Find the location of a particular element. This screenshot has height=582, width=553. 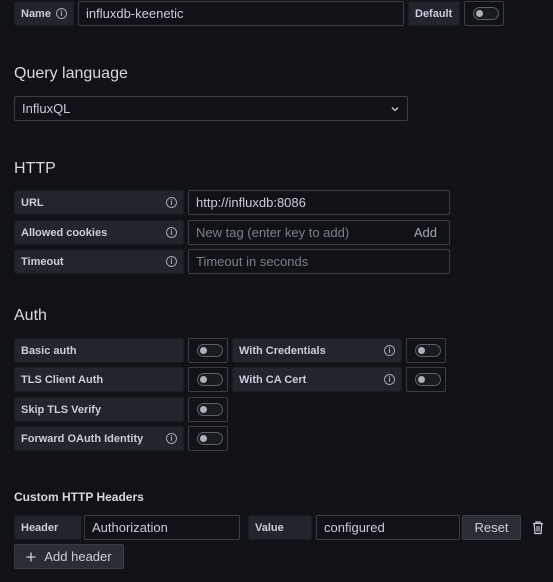

reset-button-label: Reset is located at coordinates (491, 527).